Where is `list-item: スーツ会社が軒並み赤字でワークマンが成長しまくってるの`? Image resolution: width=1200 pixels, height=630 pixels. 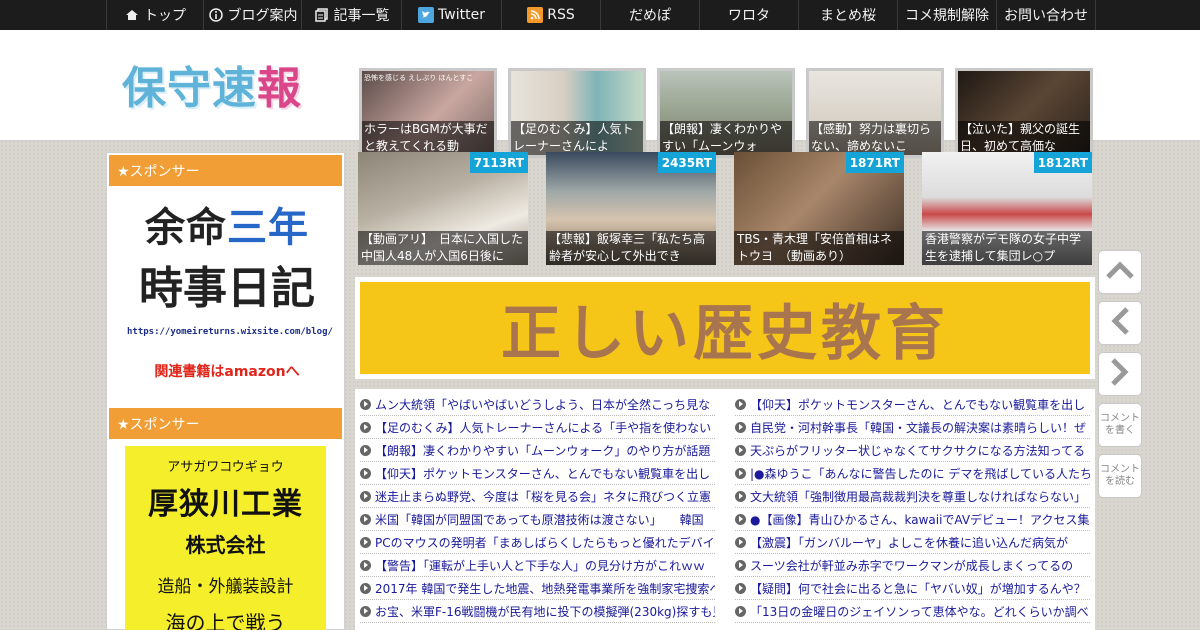
list-item: スーツ会社が軒並み赤字でワークマンが成長しまくってるの is located at coordinates (912, 565).